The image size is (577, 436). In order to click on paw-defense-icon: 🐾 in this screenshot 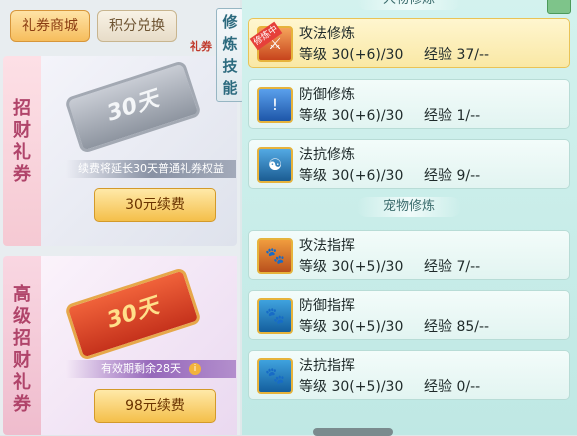, I will do `click(275, 316)`.